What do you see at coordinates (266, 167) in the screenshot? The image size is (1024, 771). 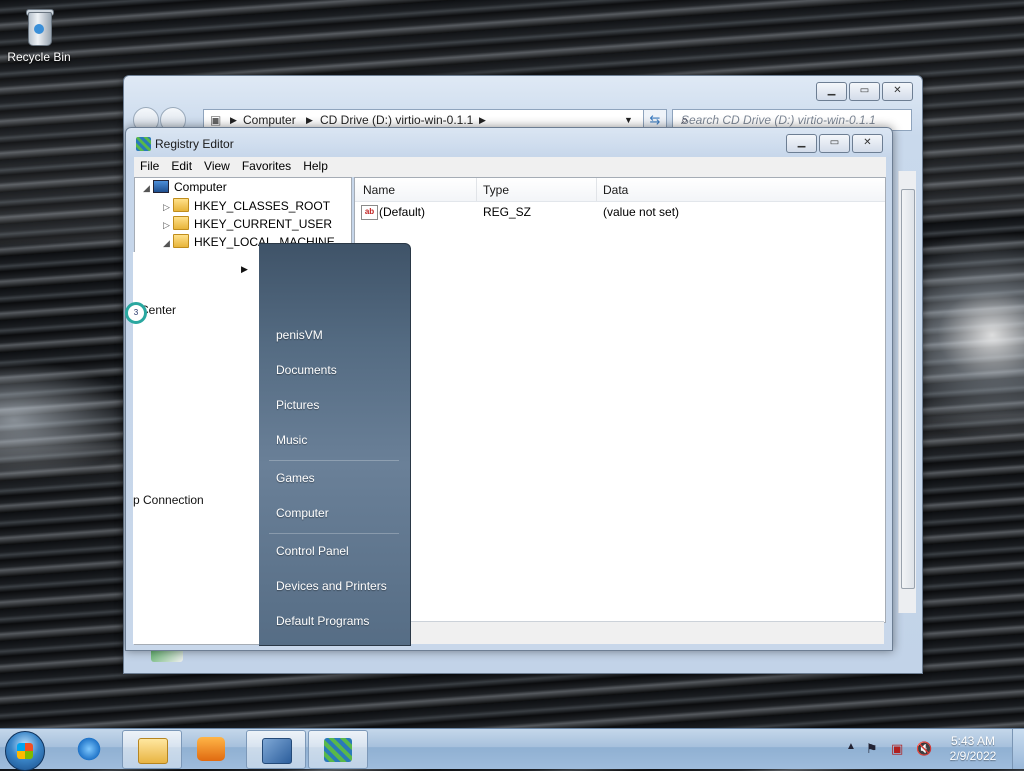 I see `menu-favorites: Favorites` at bounding box center [266, 167].